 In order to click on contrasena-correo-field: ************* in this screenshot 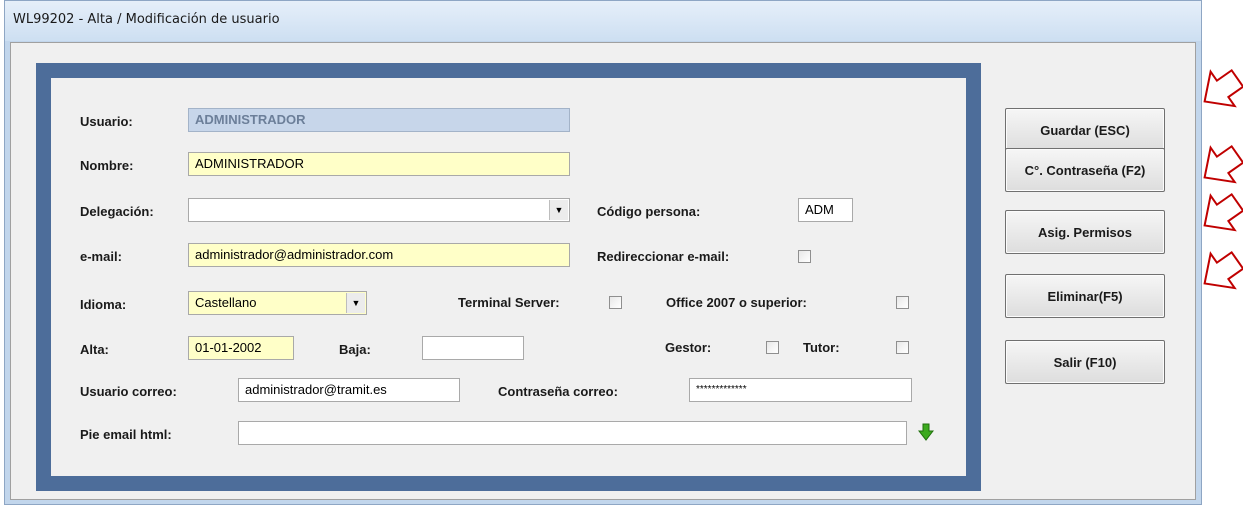, I will do `click(800, 390)`.